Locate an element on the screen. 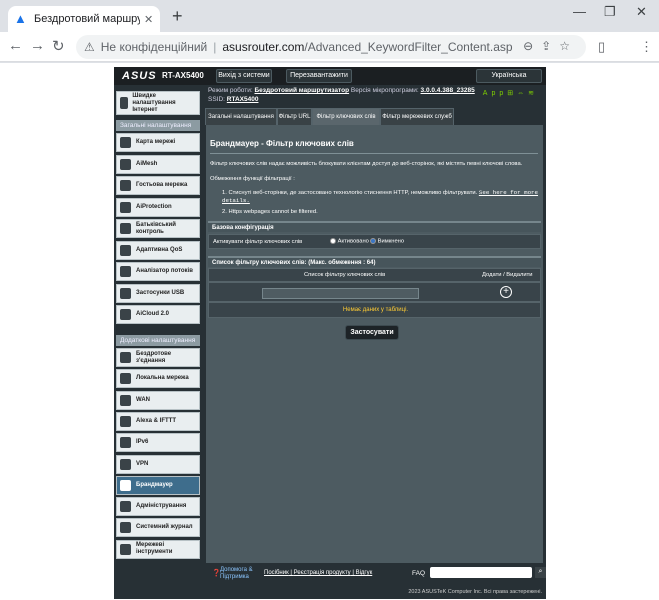 Image resolution: width=659 pixels, height=600 pixels. asus-logo: ASUS is located at coordinates (139, 76).